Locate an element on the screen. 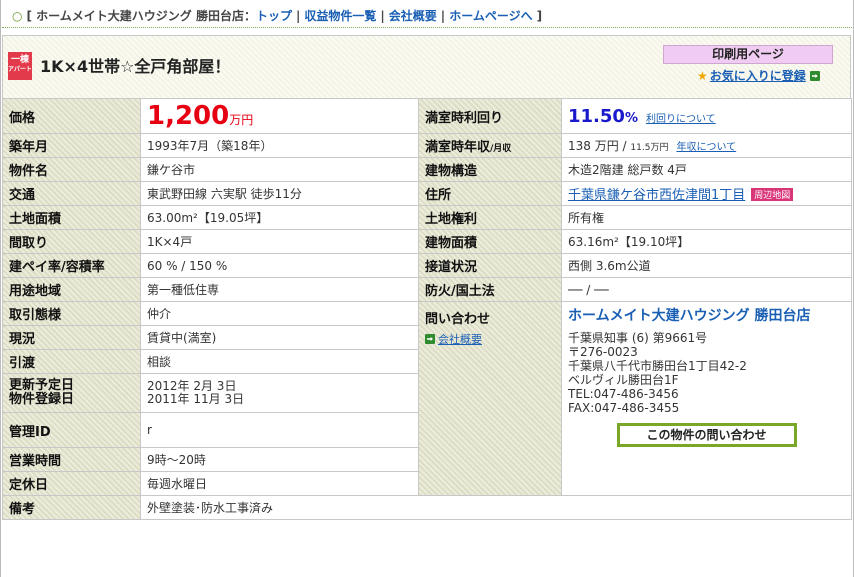 The height and width of the screenshot is (577, 854). price-cell: 1,200万円 is located at coordinates (279, 116).